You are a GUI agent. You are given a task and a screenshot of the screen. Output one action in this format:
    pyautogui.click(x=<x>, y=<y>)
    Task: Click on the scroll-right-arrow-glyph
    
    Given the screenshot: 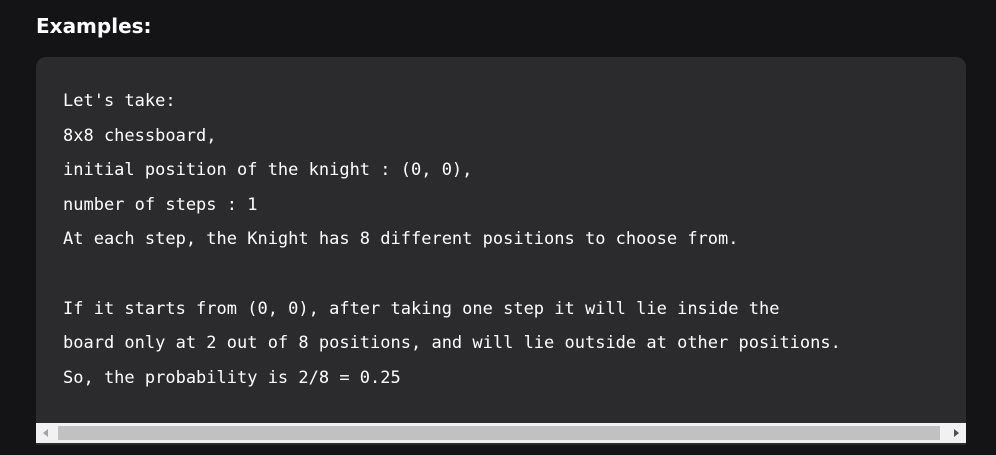 What is the action you would take?
    pyautogui.click(x=956, y=433)
    